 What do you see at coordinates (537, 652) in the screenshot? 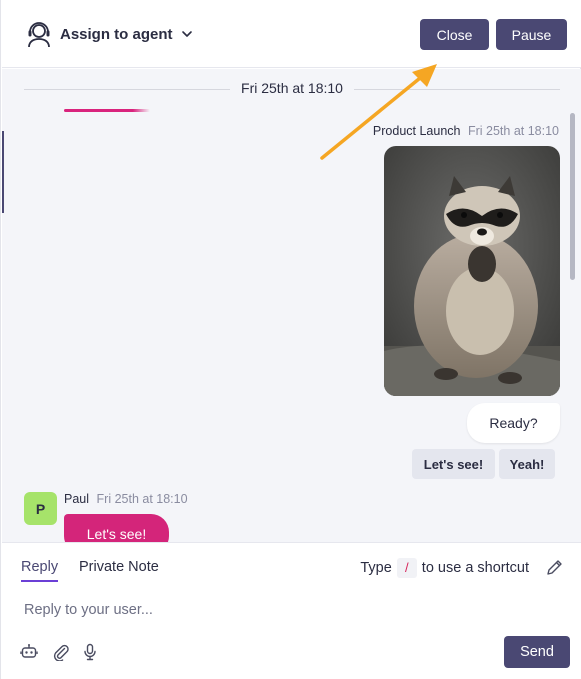
I see `send-button: Send` at bounding box center [537, 652].